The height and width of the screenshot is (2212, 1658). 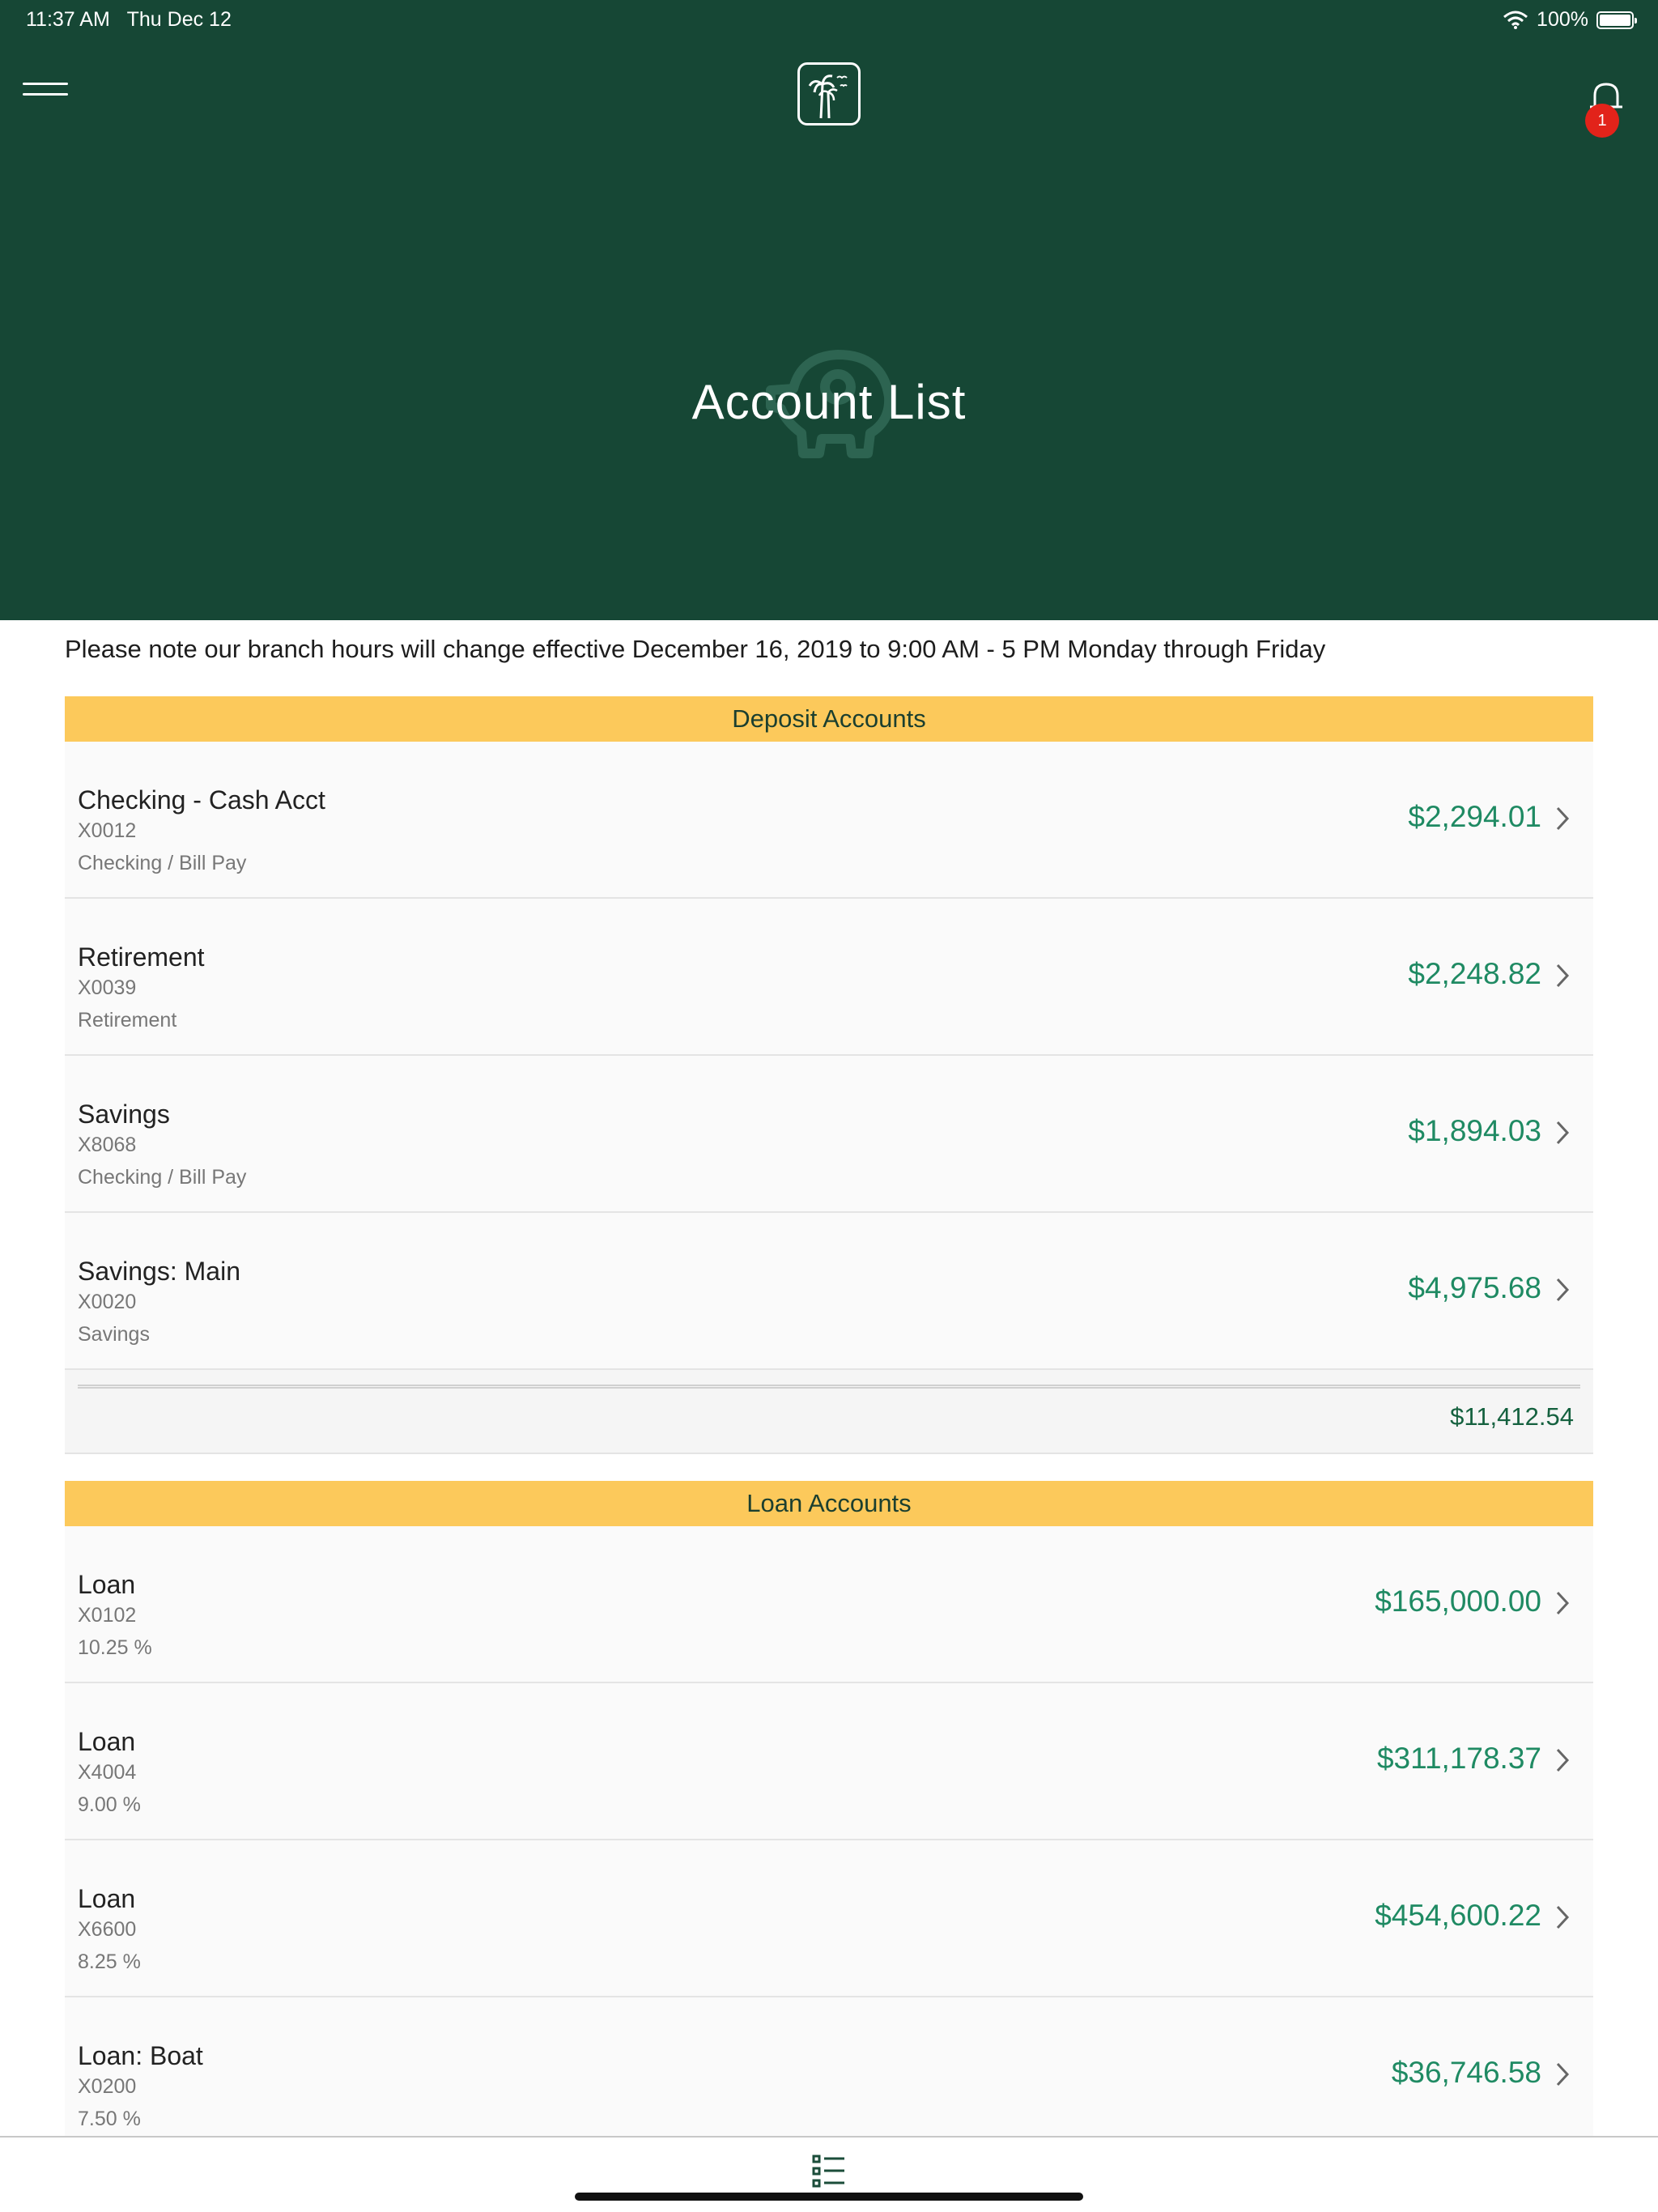 I want to click on status-right: 100%, so click(x=1570, y=20).